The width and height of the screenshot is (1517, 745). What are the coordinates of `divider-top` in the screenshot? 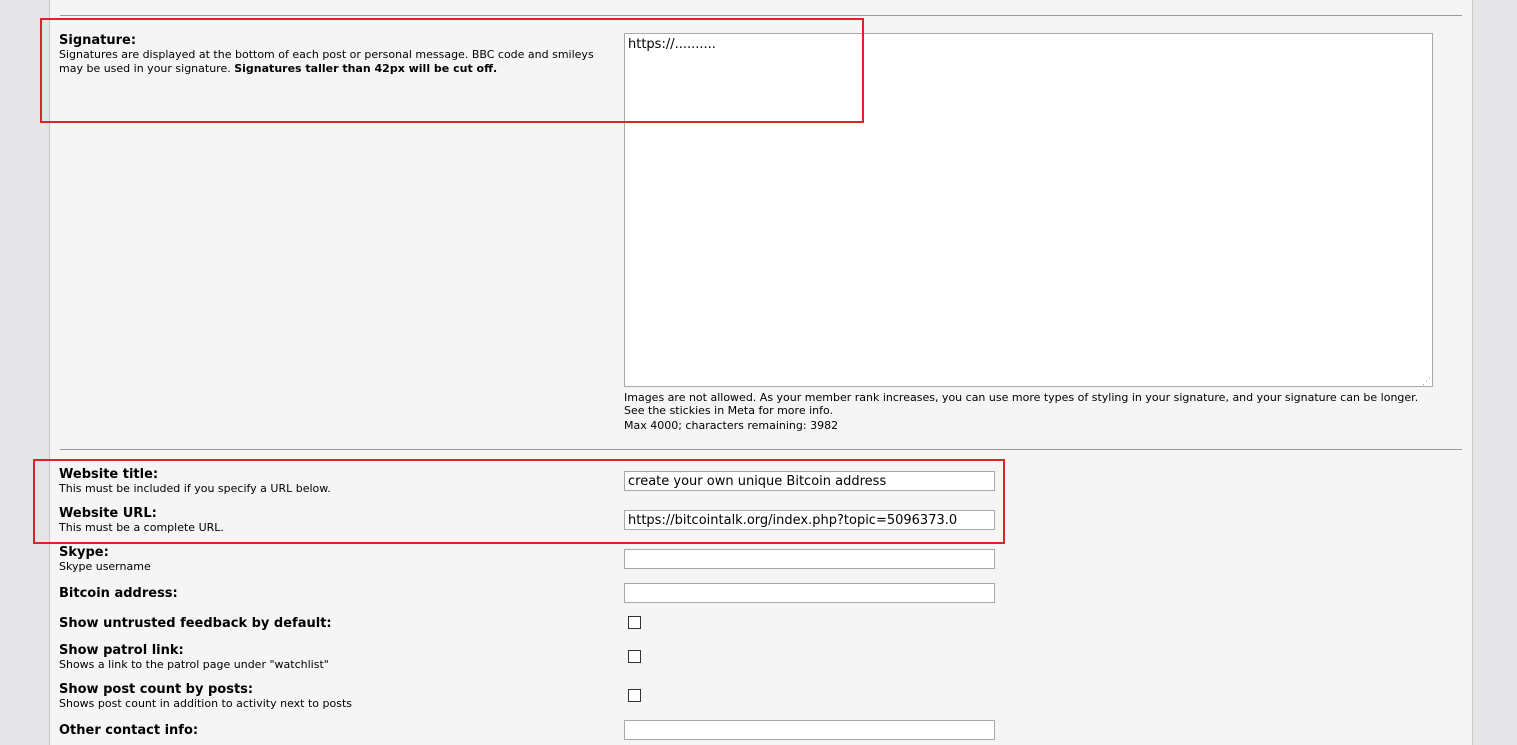 It's located at (761, 15).